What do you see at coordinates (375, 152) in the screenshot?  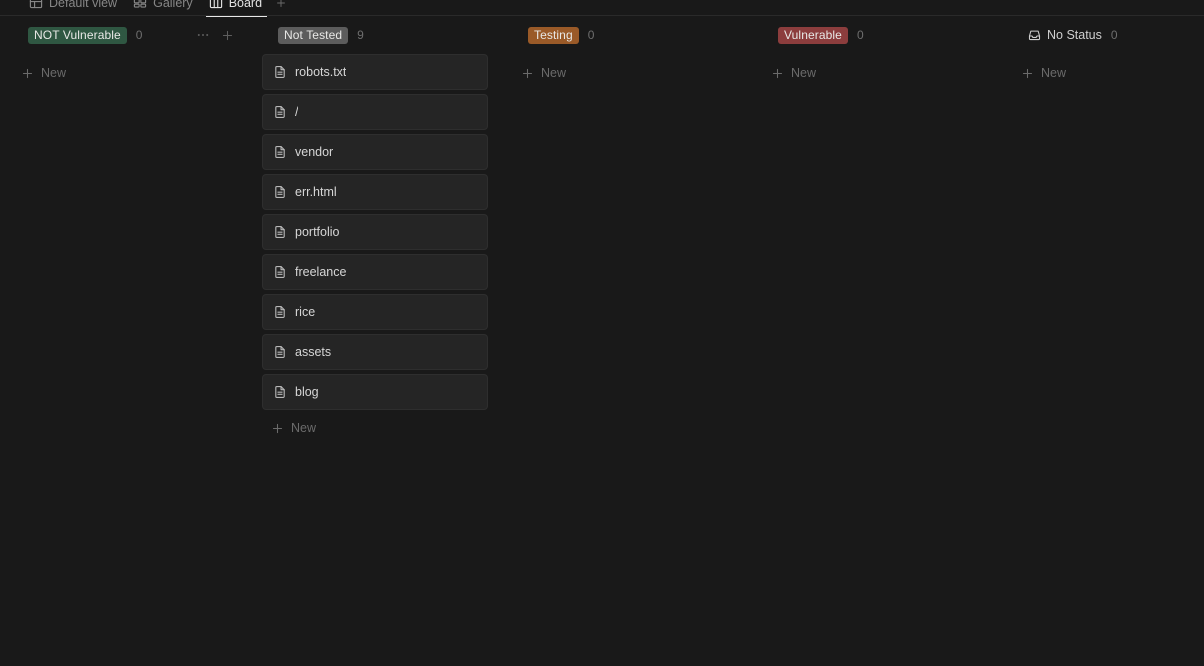 I see `board-card: vendor` at bounding box center [375, 152].